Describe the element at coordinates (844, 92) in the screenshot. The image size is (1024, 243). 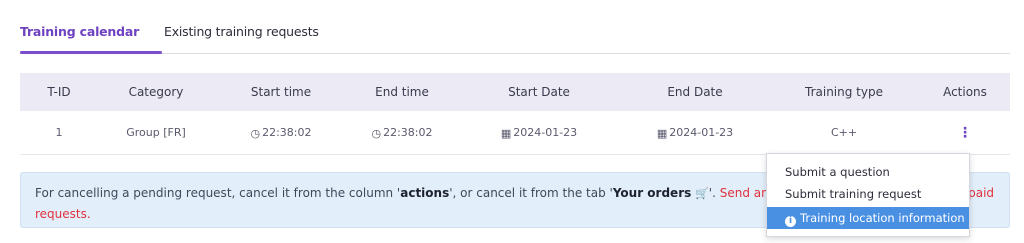
I see `column-header-training-type: Training type` at that location.